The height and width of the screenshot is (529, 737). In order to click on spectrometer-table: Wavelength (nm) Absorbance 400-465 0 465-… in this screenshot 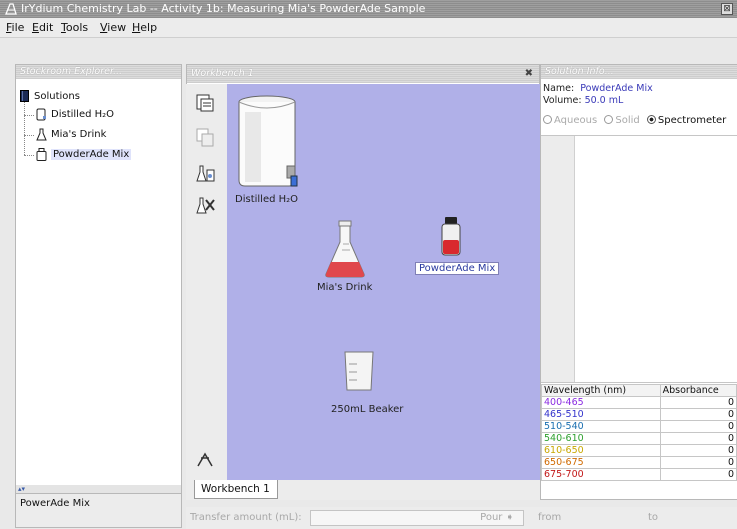, I will do `click(639, 432)`.